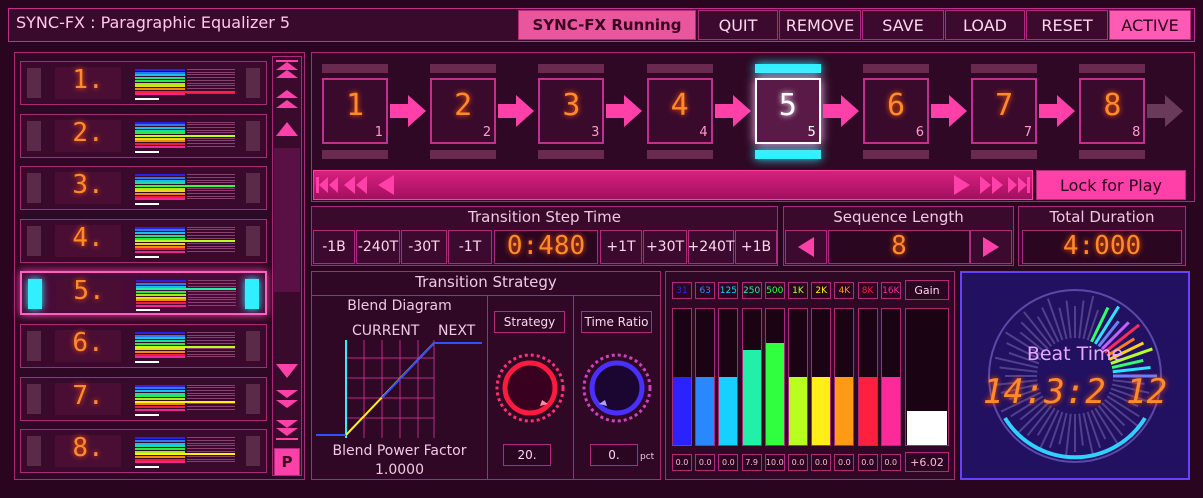 The height and width of the screenshot is (498, 1203). Describe the element at coordinates (991, 185) in the screenshot. I see `fast-forward-button` at that location.